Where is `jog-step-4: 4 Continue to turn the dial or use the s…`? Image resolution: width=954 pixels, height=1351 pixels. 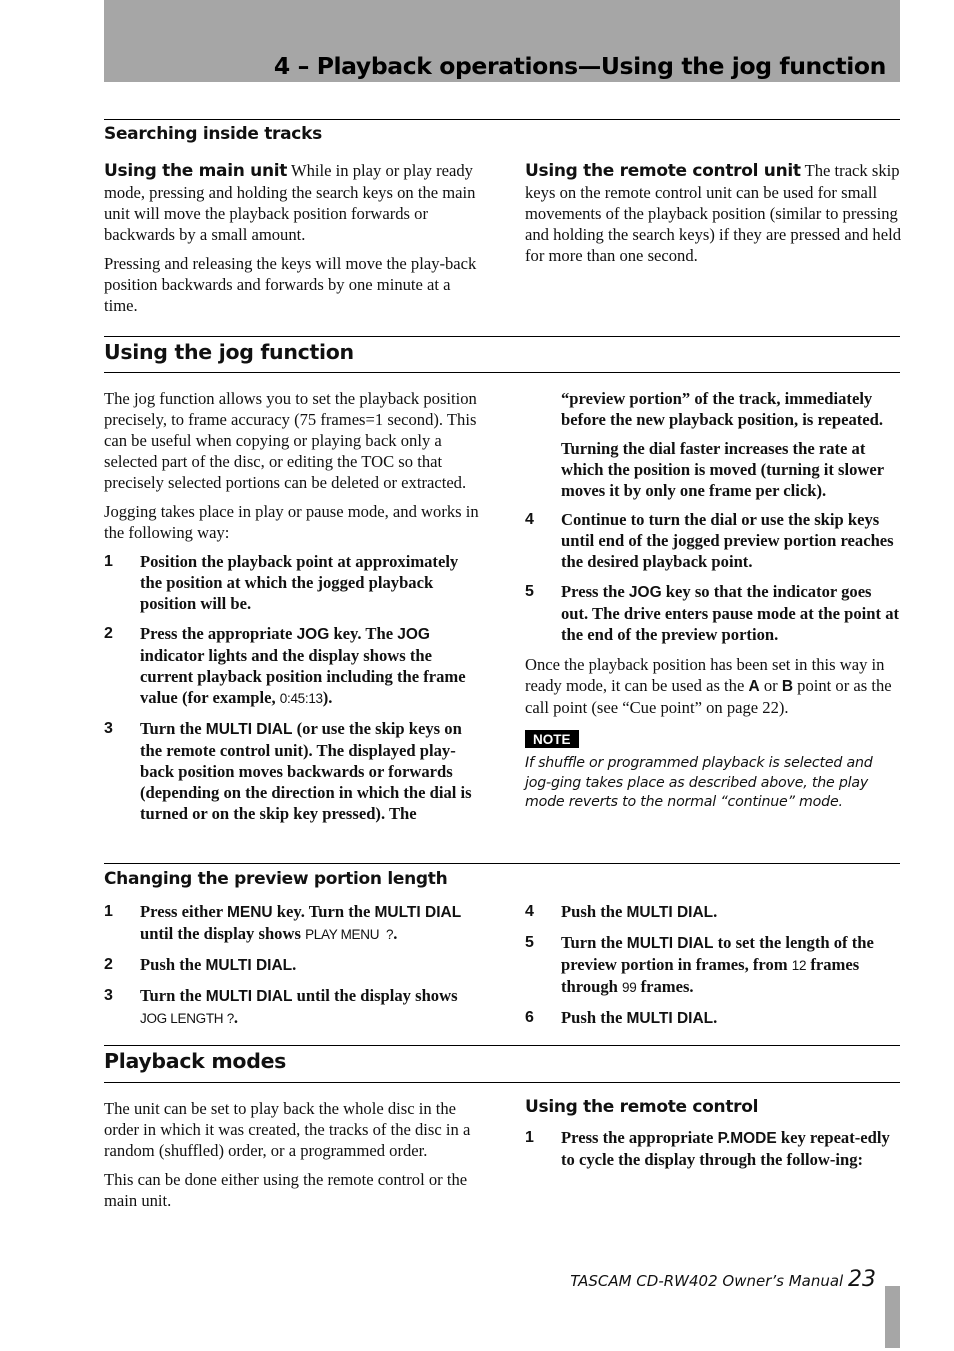
jog-step-4: 4 Continue to turn the dial or use the s… is located at coordinates (713, 540).